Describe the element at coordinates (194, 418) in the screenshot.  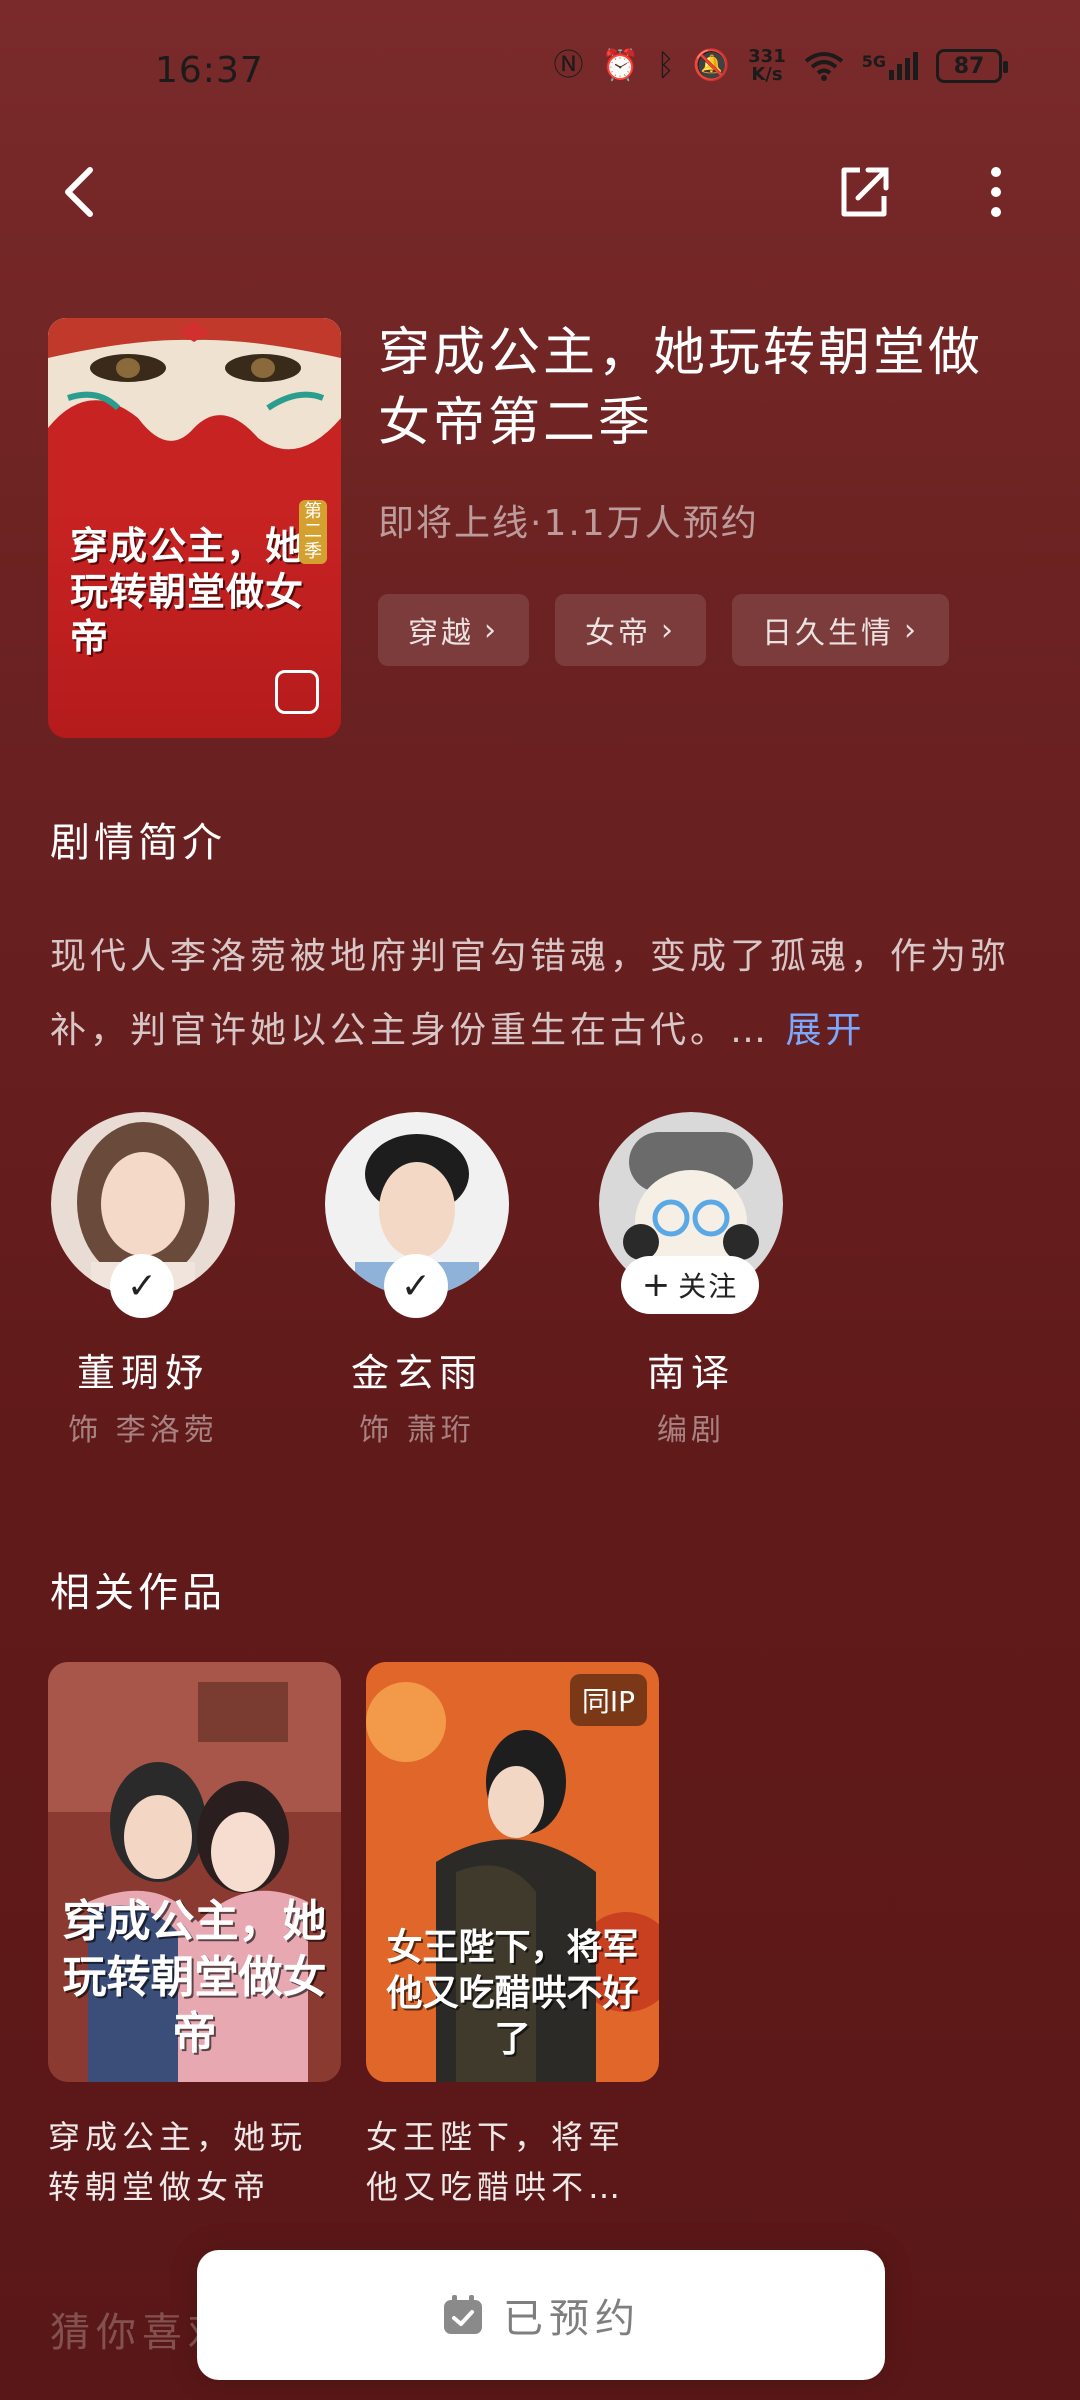
I see `cover-face-art` at that location.